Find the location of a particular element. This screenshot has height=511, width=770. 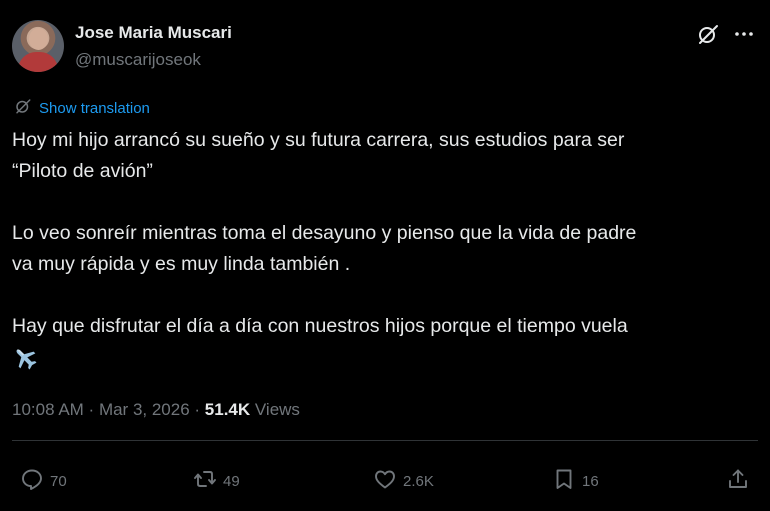

airplane-emoji is located at coordinates (25, 358).